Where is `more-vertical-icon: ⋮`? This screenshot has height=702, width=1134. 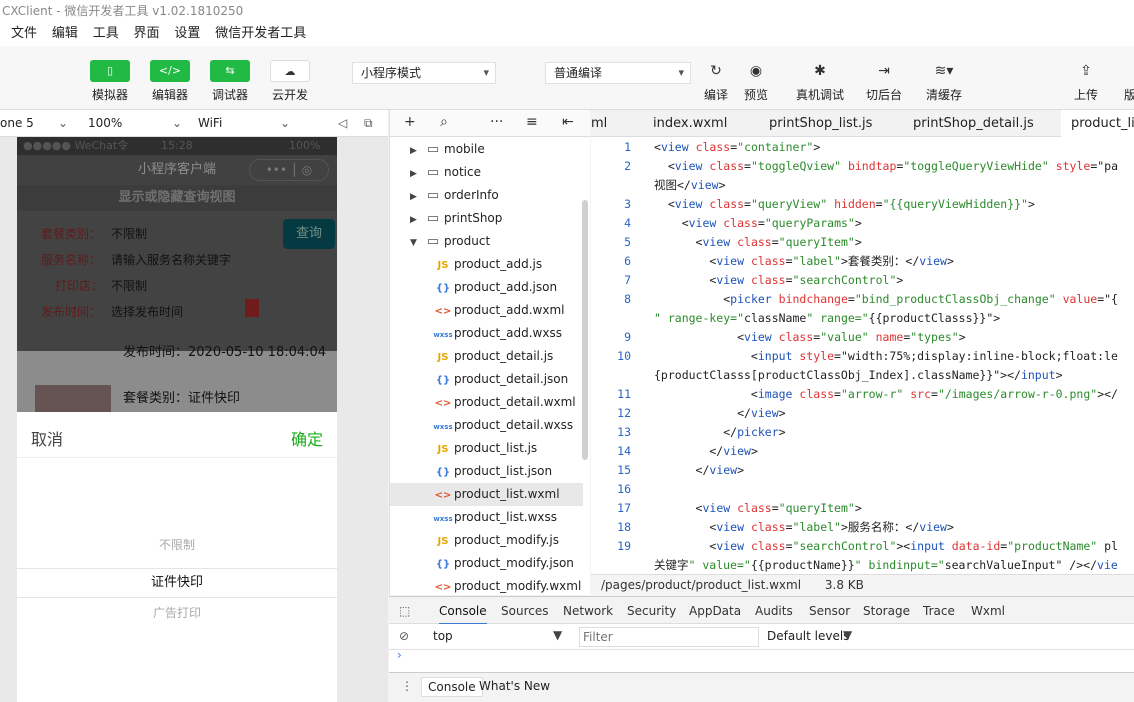 more-vertical-icon: ⋮ is located at coordinates (407, 686).